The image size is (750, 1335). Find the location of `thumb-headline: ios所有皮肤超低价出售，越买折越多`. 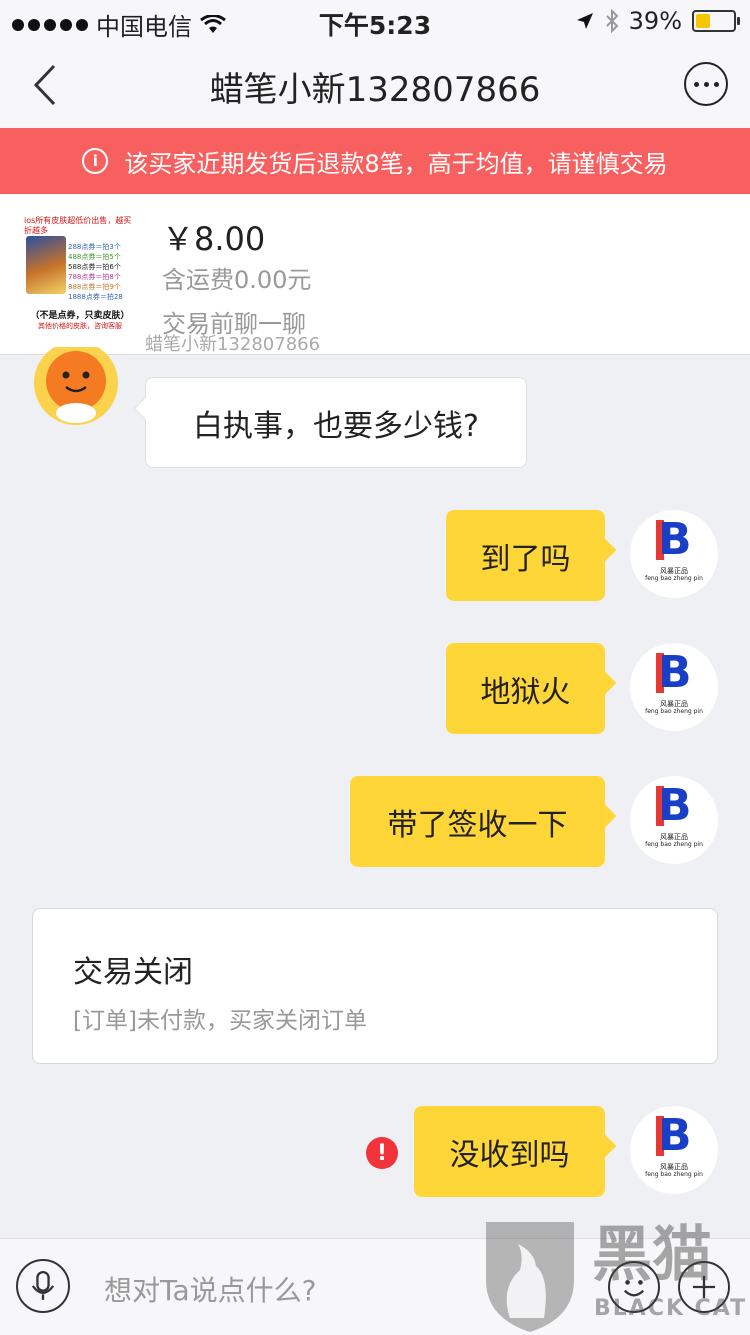

thumb-headline: ios所有皮肤超低价出售，越买折越多 is located at coordinates (78, 225).